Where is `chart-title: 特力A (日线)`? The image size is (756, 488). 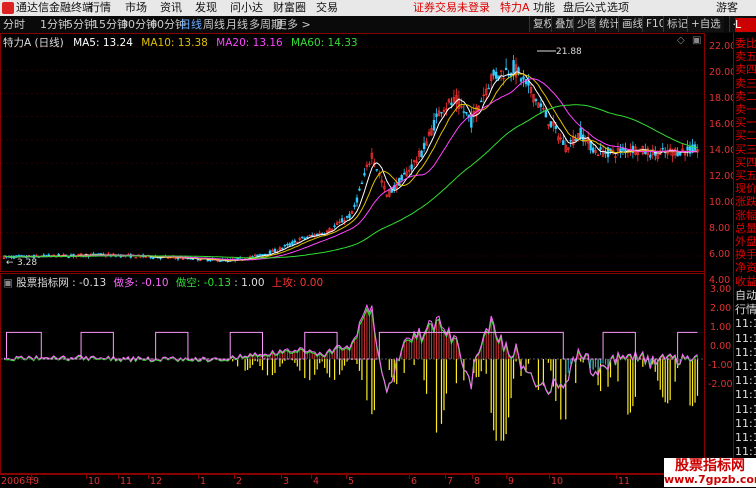
chart-title: 特力A (日线) is located at coordinates (33, 43).